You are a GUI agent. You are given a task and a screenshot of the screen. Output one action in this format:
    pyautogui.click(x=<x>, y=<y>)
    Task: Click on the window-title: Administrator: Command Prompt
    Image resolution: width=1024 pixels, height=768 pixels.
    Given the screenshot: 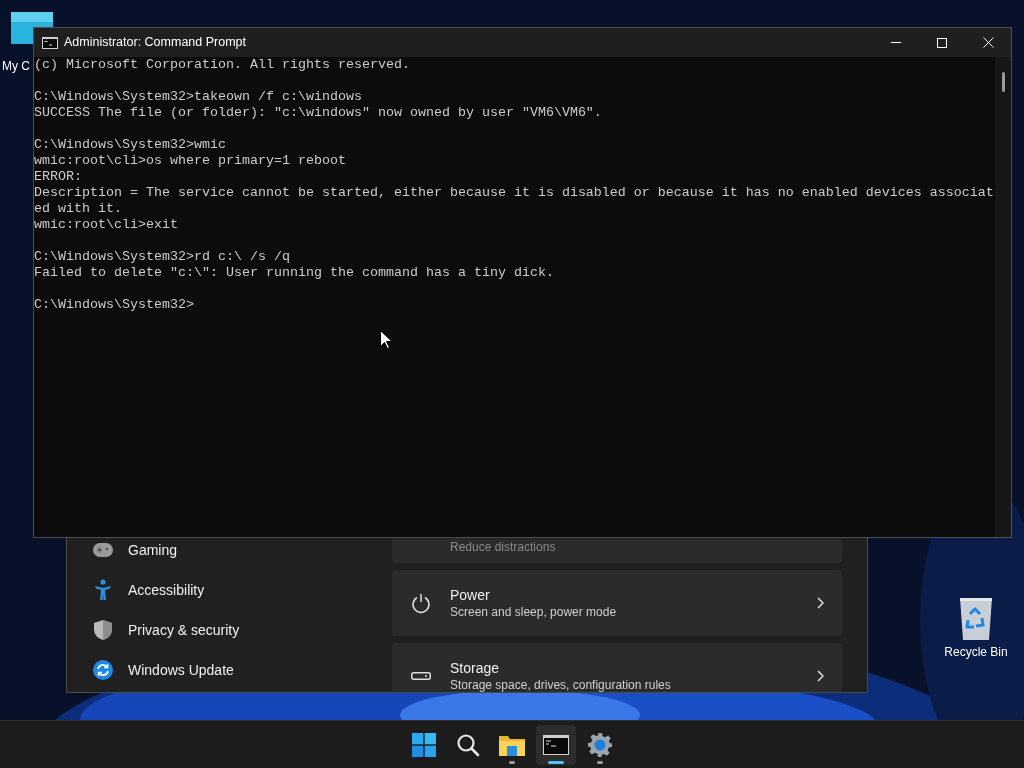 What is the action you would take?
    pyautogui.click(x=155, y=43)
    